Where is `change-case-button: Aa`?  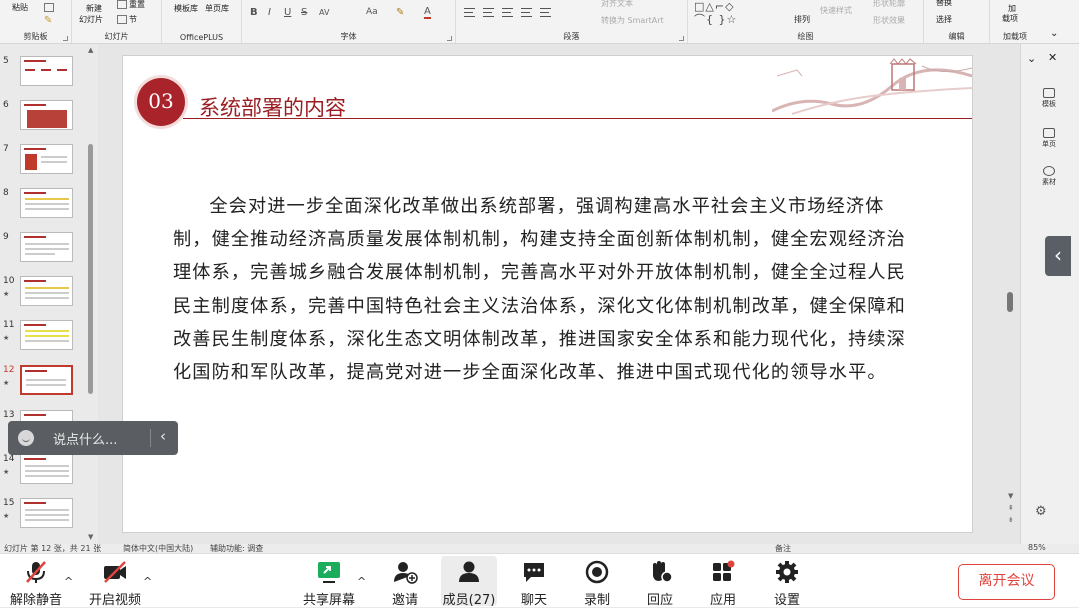 change-case-button: Aa is located at coordinates (372, 12).